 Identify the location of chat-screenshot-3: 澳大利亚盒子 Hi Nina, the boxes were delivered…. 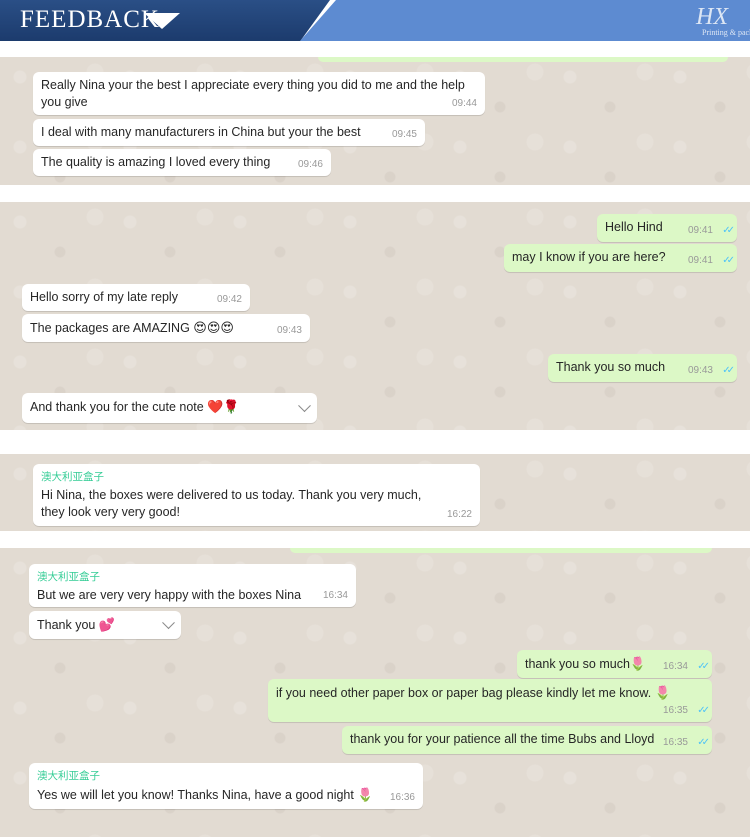
(375, 492).